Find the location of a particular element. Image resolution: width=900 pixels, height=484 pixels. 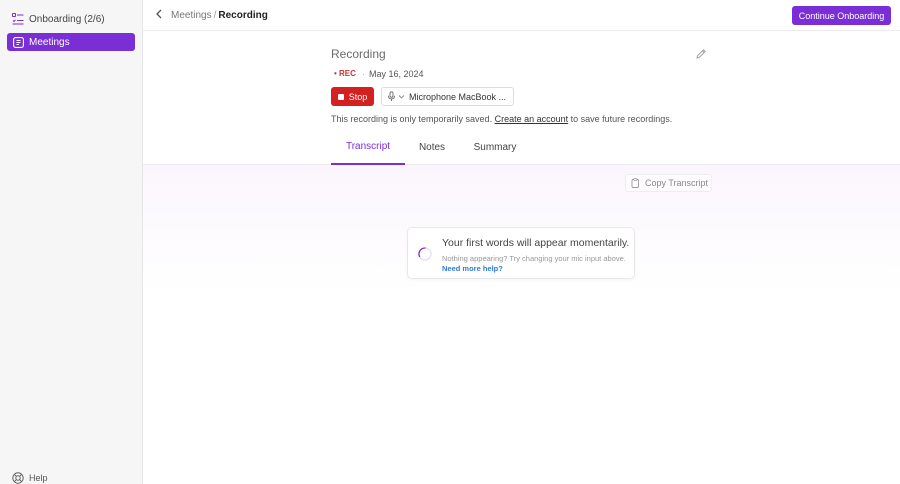

meetings-icon is located at coordinates (18, 42).